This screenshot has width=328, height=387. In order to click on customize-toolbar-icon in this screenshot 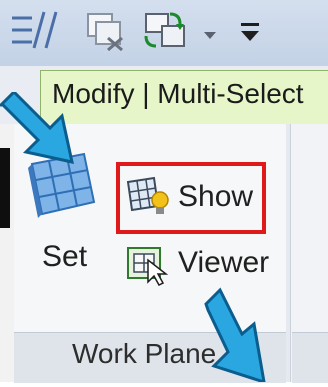, I will do `click(250, 30)`.